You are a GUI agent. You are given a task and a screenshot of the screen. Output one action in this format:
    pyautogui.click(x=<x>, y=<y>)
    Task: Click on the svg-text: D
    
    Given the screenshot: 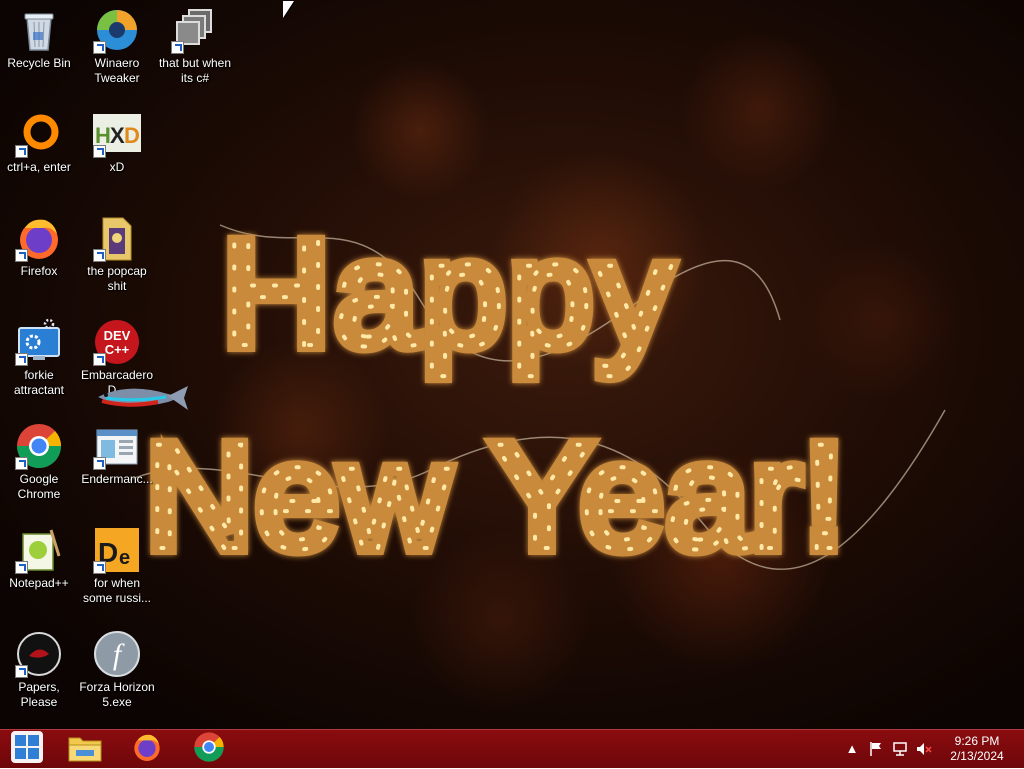 What is the action you would take?
    pyautogui.click(x=132, y=135)
    